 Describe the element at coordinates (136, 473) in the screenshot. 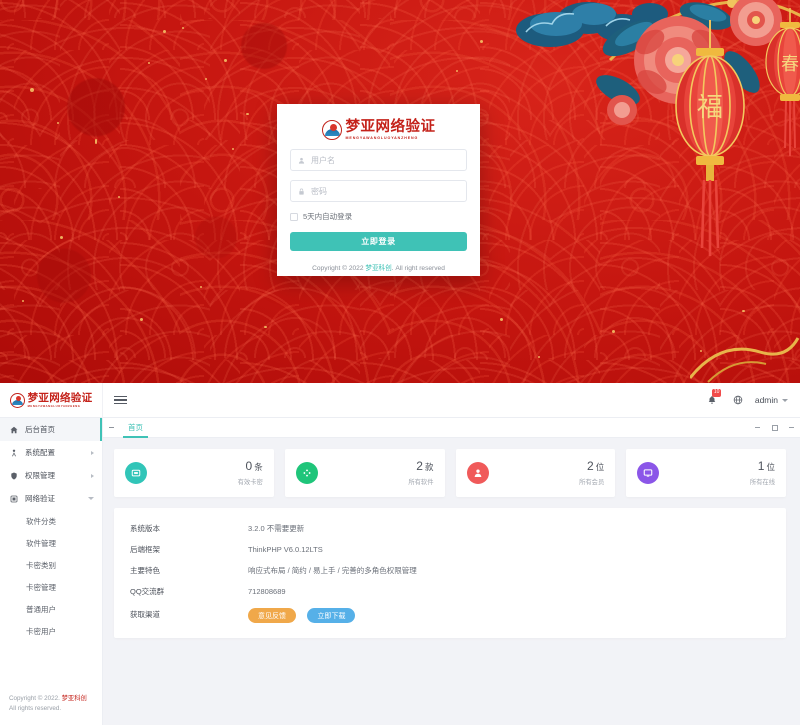

I see `card-icon` at that location.